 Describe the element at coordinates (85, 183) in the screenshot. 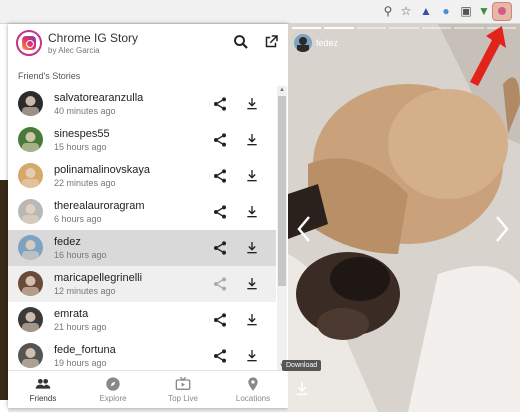

I see `story-timestamp: 22 minutes ago` at that location.